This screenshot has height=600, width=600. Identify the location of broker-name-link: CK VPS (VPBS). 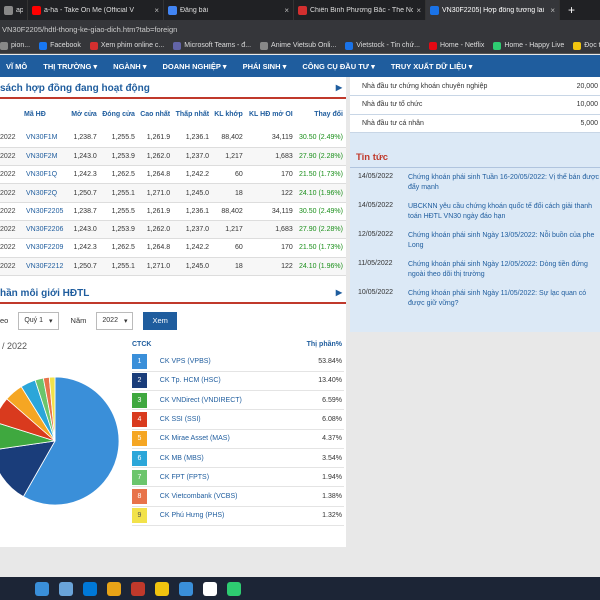
(221, 361).